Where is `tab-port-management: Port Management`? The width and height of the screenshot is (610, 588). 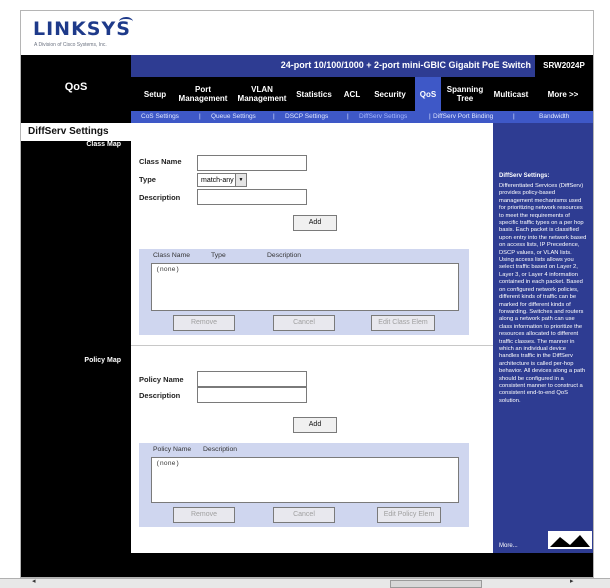 tab-port-management: Port Management is located at coordinates (203, 94).